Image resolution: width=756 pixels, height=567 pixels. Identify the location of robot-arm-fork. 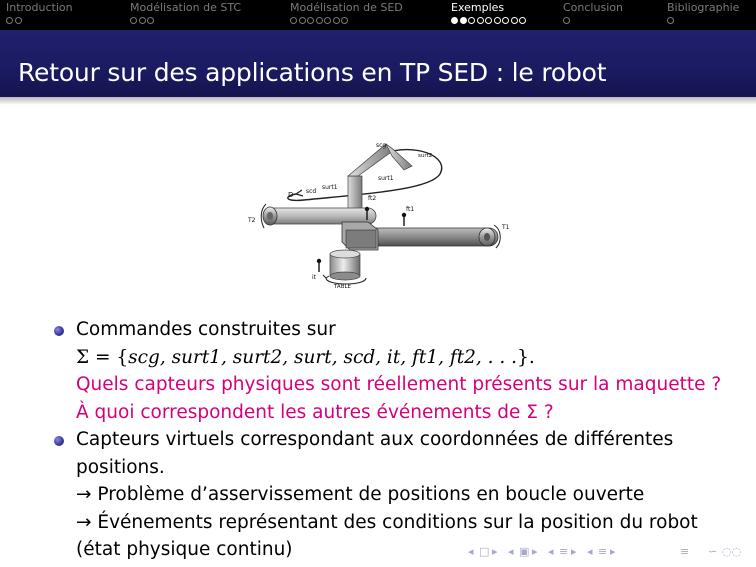
(399, 157).